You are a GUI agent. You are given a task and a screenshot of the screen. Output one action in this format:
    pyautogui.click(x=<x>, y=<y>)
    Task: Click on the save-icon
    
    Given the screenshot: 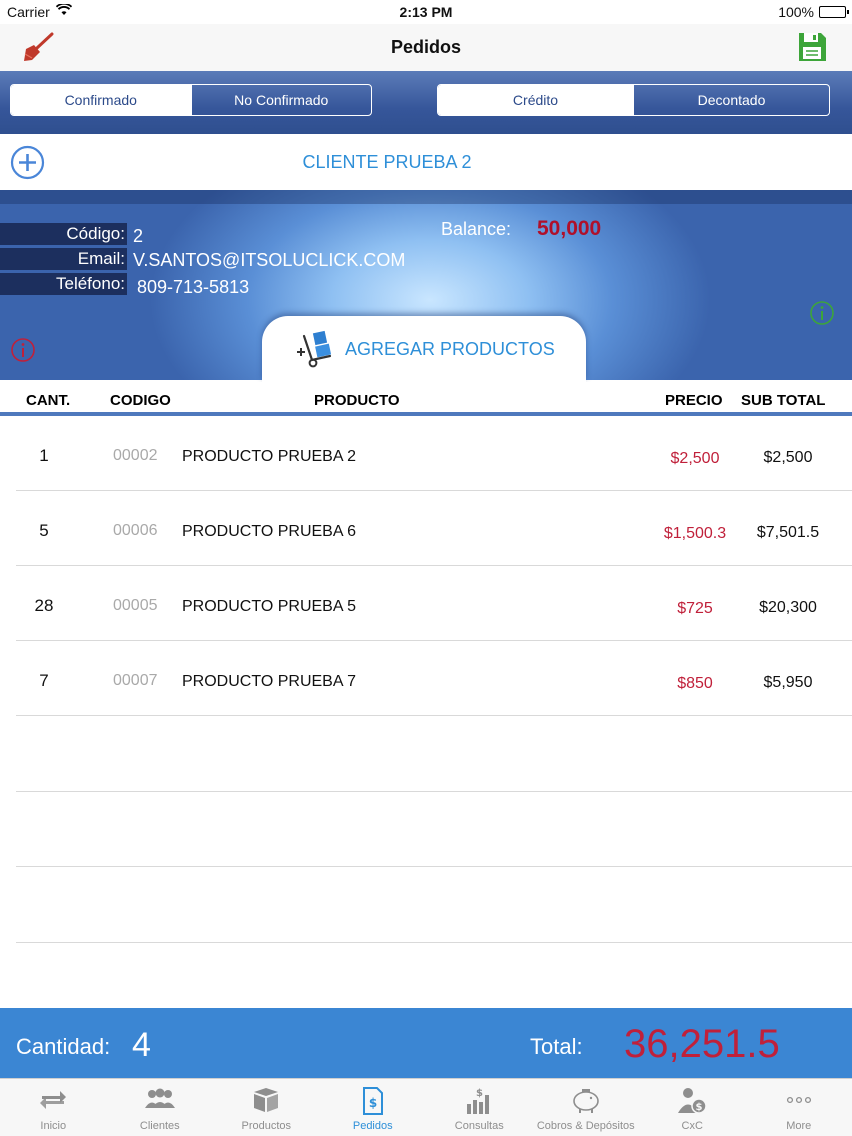 What is the action you would take?
    pyautogui.click(x=812, y=47)
    